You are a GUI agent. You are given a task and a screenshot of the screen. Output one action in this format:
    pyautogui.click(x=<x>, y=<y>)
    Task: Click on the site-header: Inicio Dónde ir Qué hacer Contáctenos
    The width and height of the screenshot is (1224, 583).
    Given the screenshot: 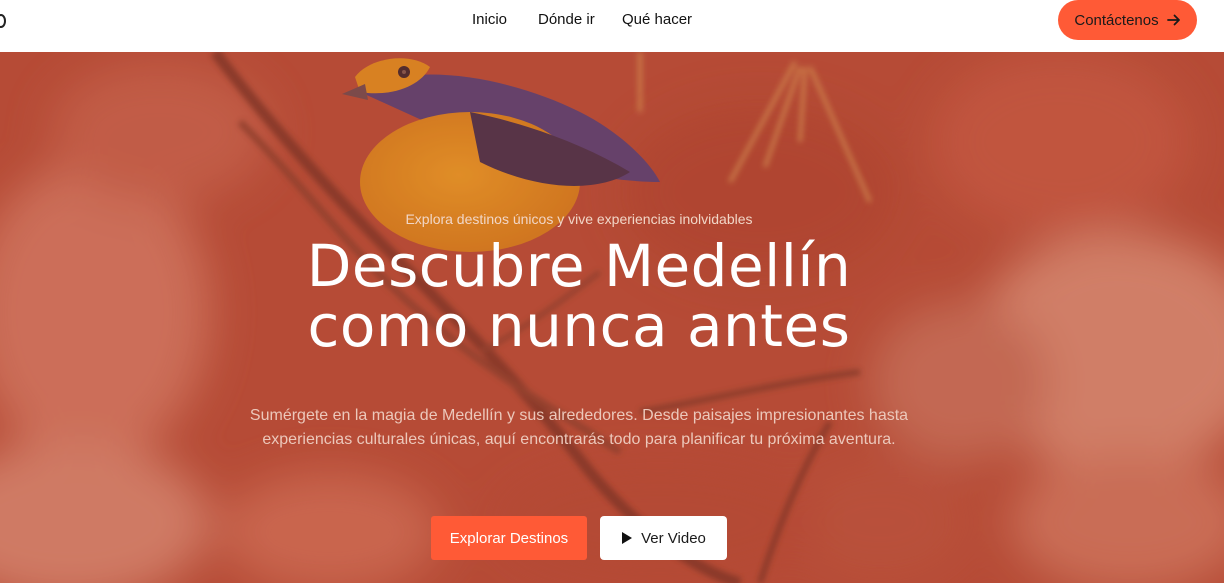 What is the action you would take?
    pyautogui.click(x=612, y=26)
    